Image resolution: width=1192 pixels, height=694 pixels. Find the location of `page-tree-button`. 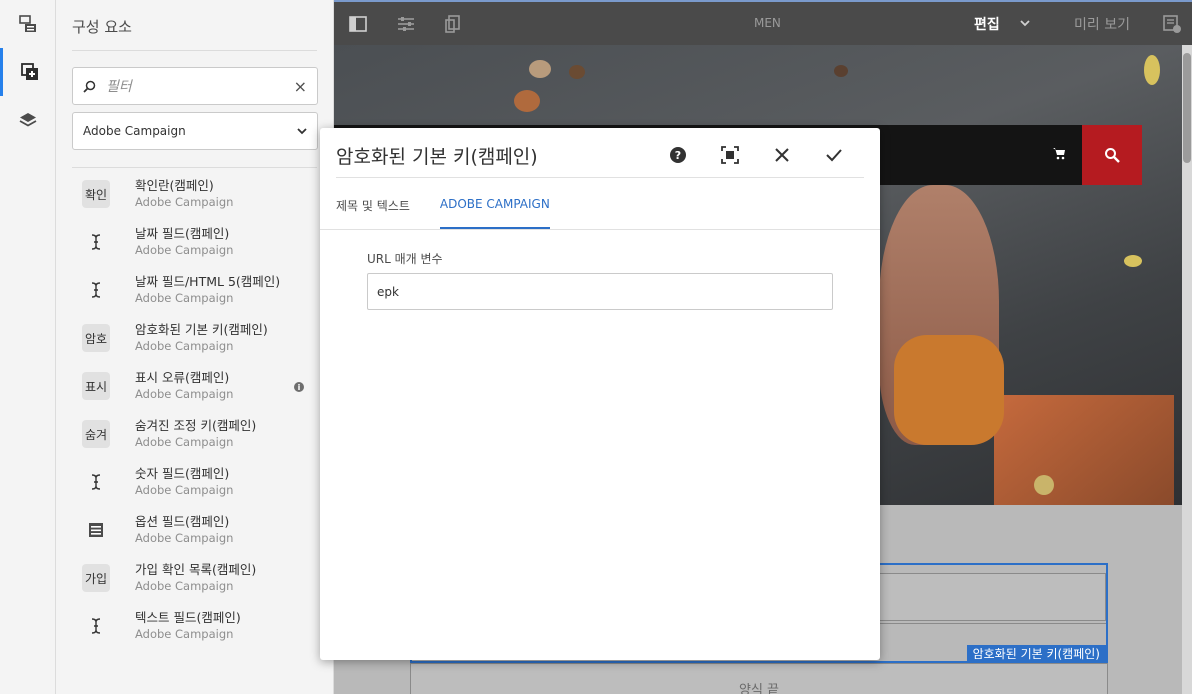

page-tree-button is located at coordinates (28, 24).